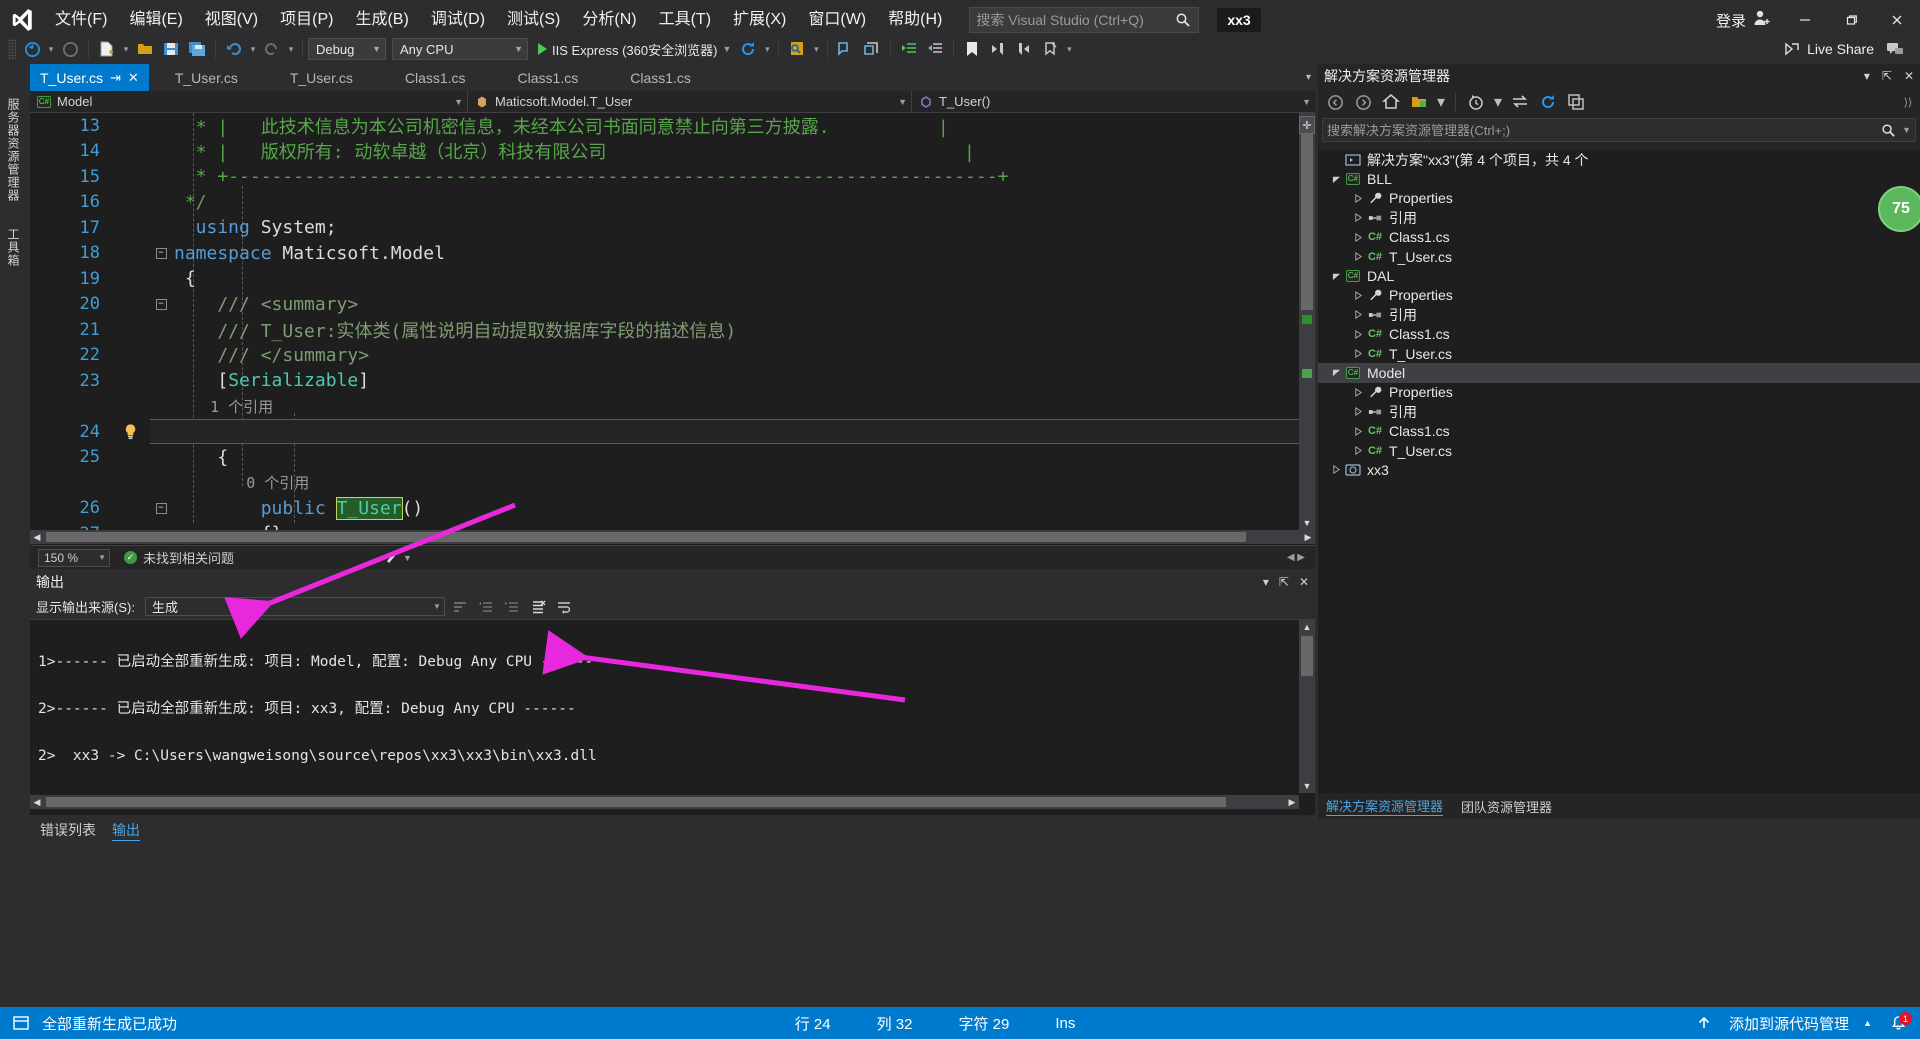 The height and width of the screenshot is (1039, 1920). Describe the element at coordinates (1307, 217) in the screenshot. I see `editor-scroll-thumb` at that location.